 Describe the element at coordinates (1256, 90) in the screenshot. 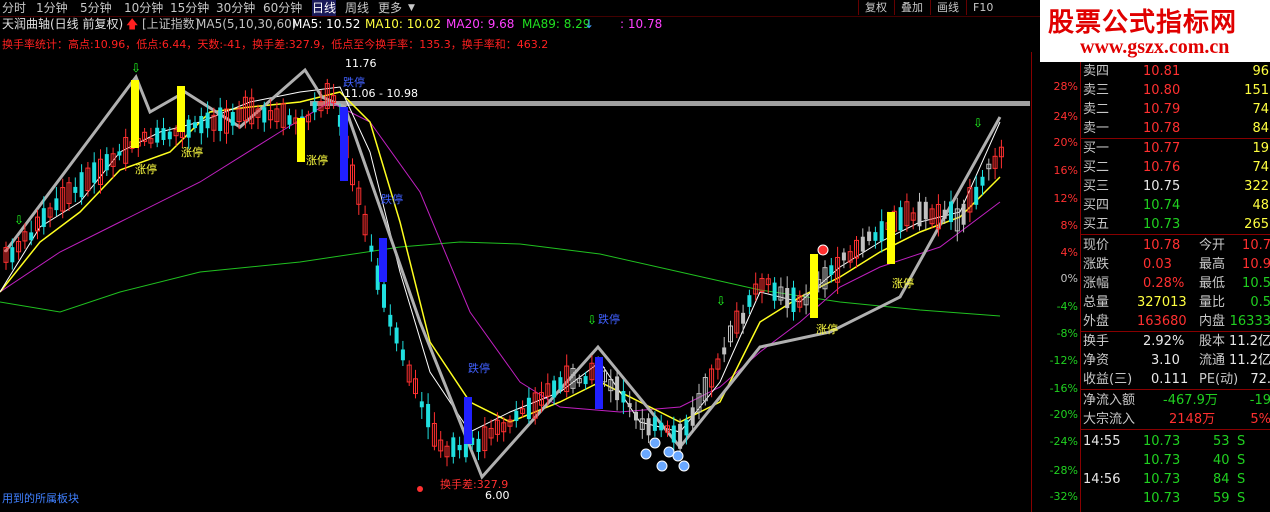

I see `ask-volume: 151` at that location.